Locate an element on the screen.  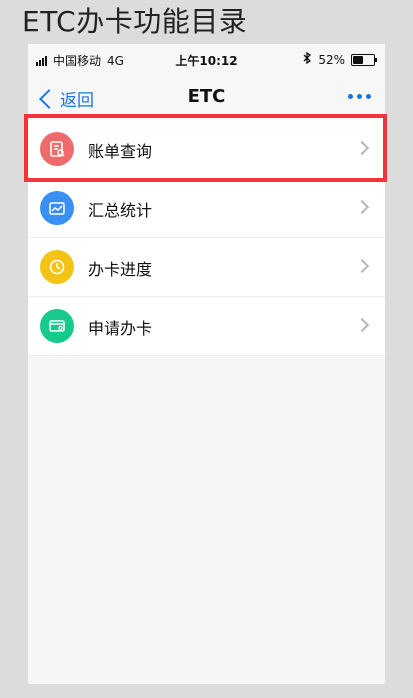
nav-title: ETC is located at coordinates (206, 96).